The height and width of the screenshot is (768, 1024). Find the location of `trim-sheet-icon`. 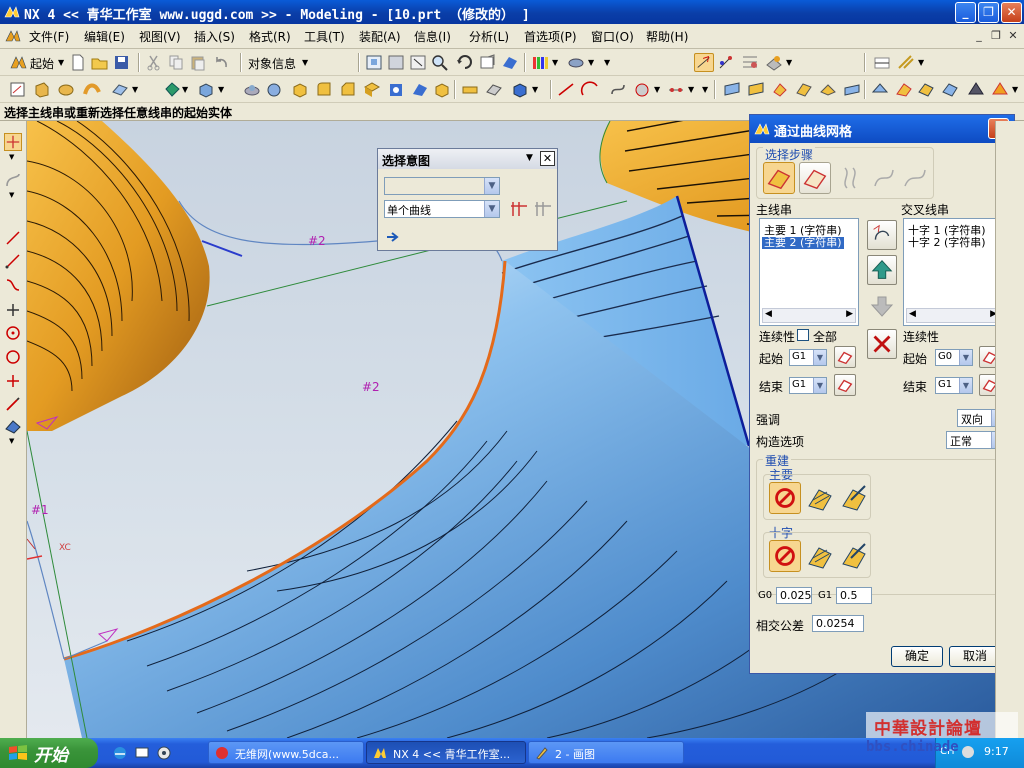

trim-sheet-icon is located at coordinates (976, 89).